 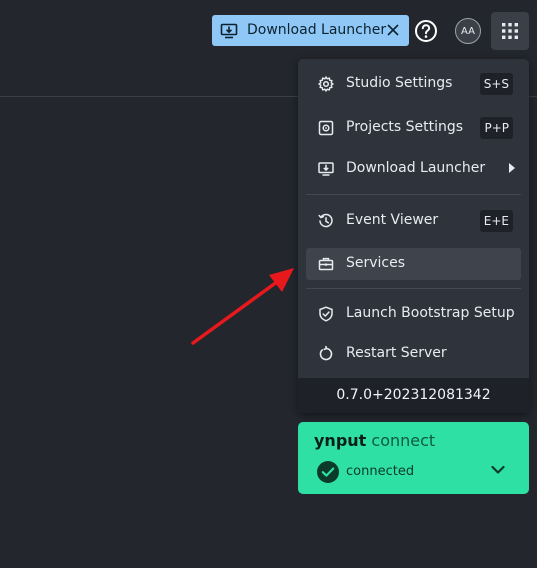 I want to click on menu-item-projects-settings: Projects Settings P+P, so click(x=413, y=128).